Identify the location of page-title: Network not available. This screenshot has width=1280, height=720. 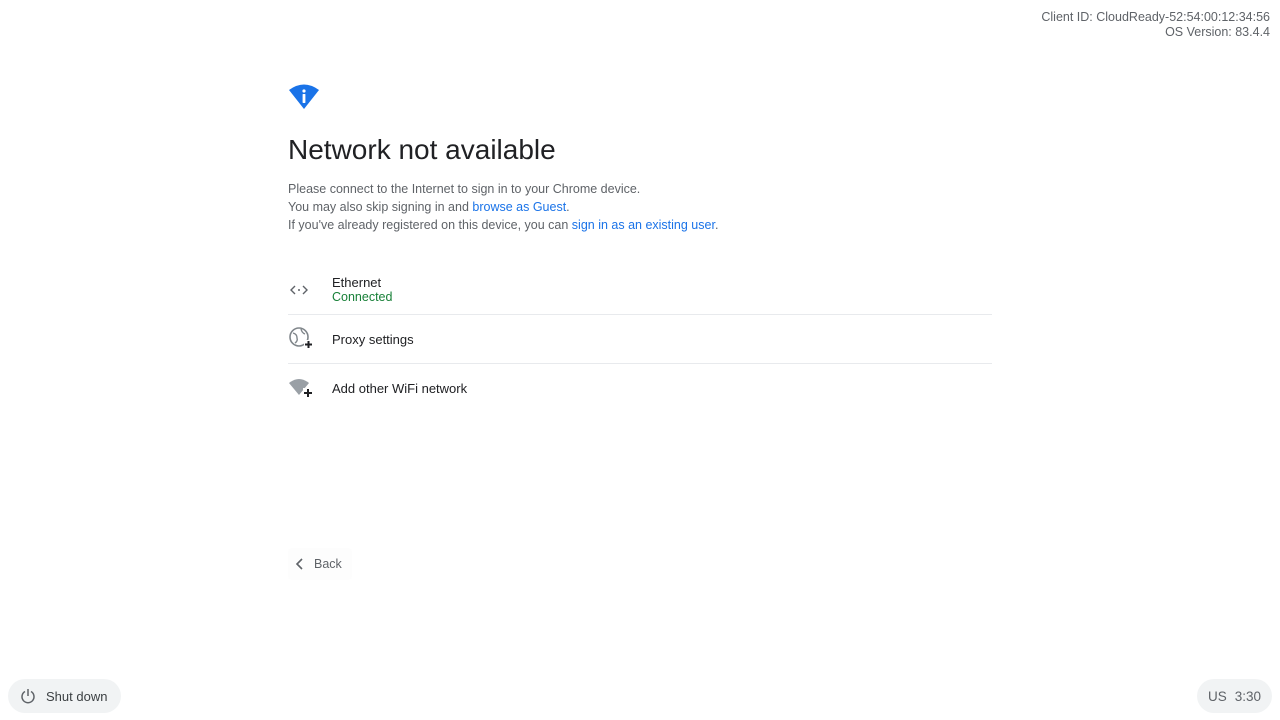
(422, 149).